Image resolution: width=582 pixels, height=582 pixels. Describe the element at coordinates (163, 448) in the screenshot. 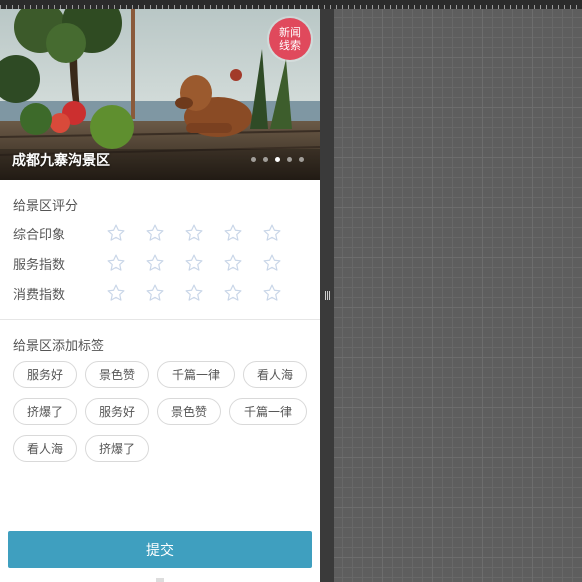

I see `tag-row: 看人海 挤爆了` at that location.